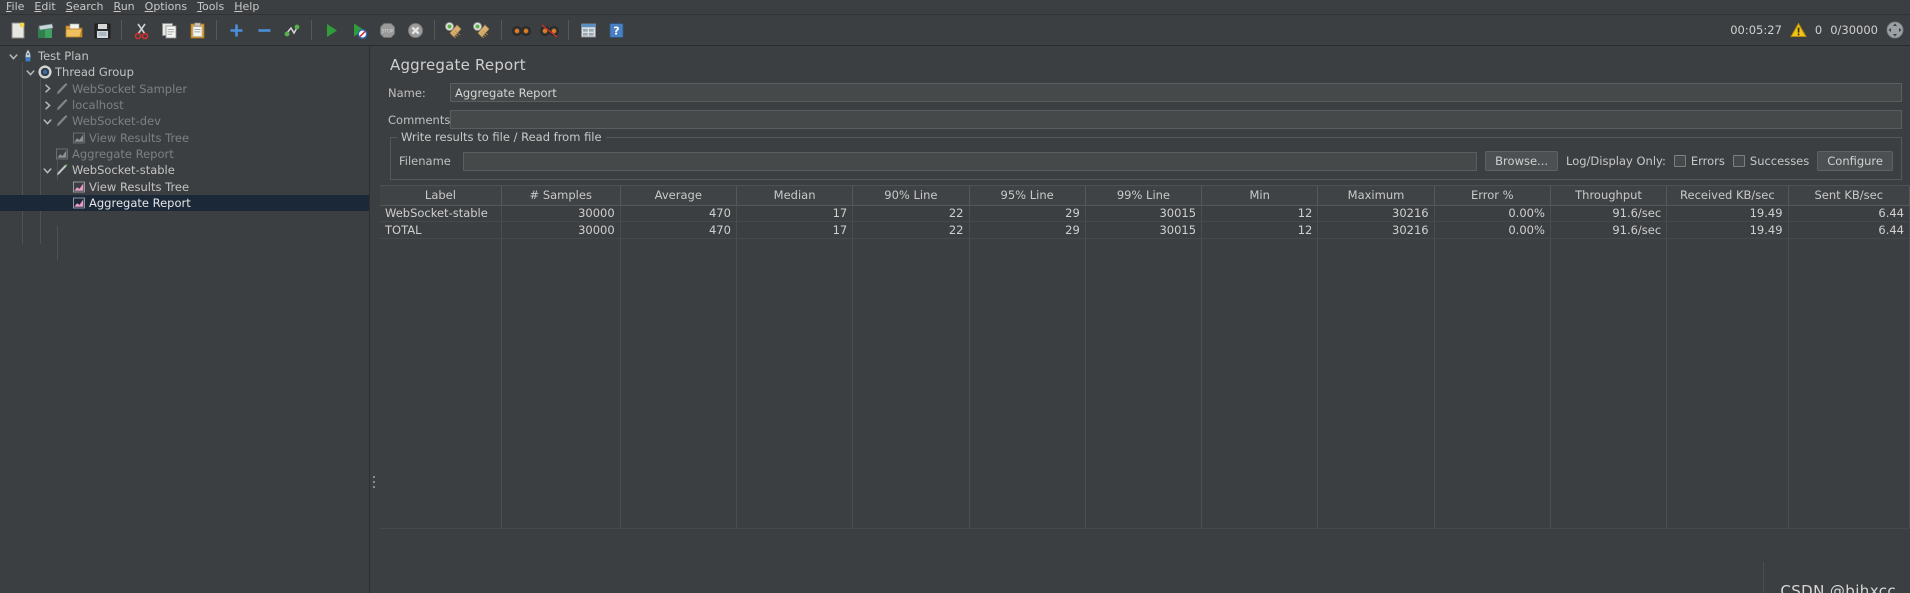  What do you see at coordinates (561, 230) in the screenshot?
I see `table-cell: 30000` at bounding box center [561, 230].